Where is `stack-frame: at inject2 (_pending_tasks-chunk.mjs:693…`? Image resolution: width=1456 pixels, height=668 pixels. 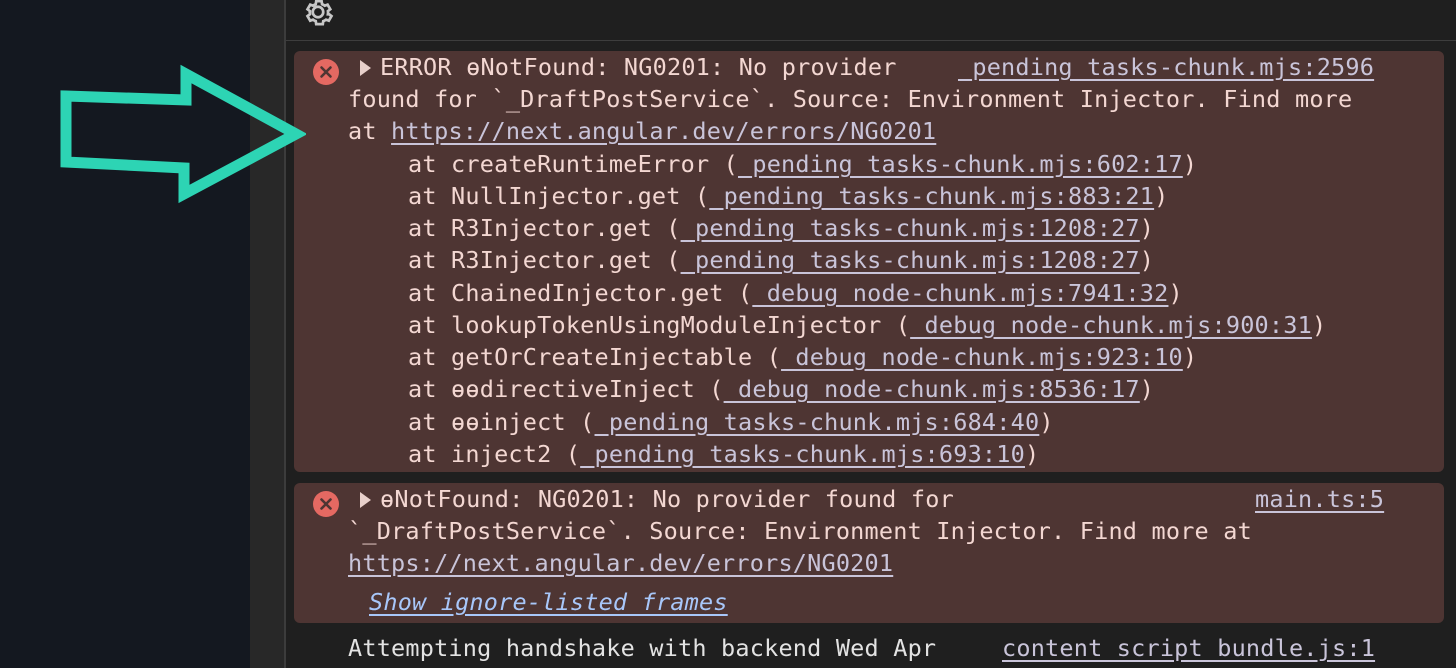 stack-frame: at inject2 (_pending_tasks-chunk.mjs:693… is located at coordinates (724, 454).